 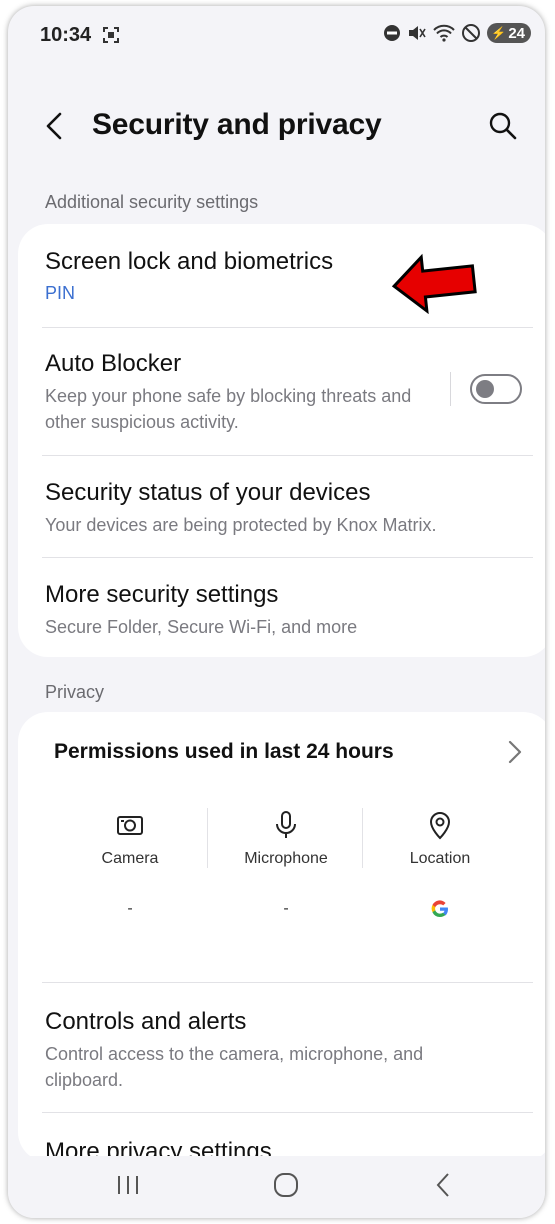 What do you see at coordinates (130, 858) in the screenshot?
I see `permission-label: Camera` at bounding box center [130, 858].